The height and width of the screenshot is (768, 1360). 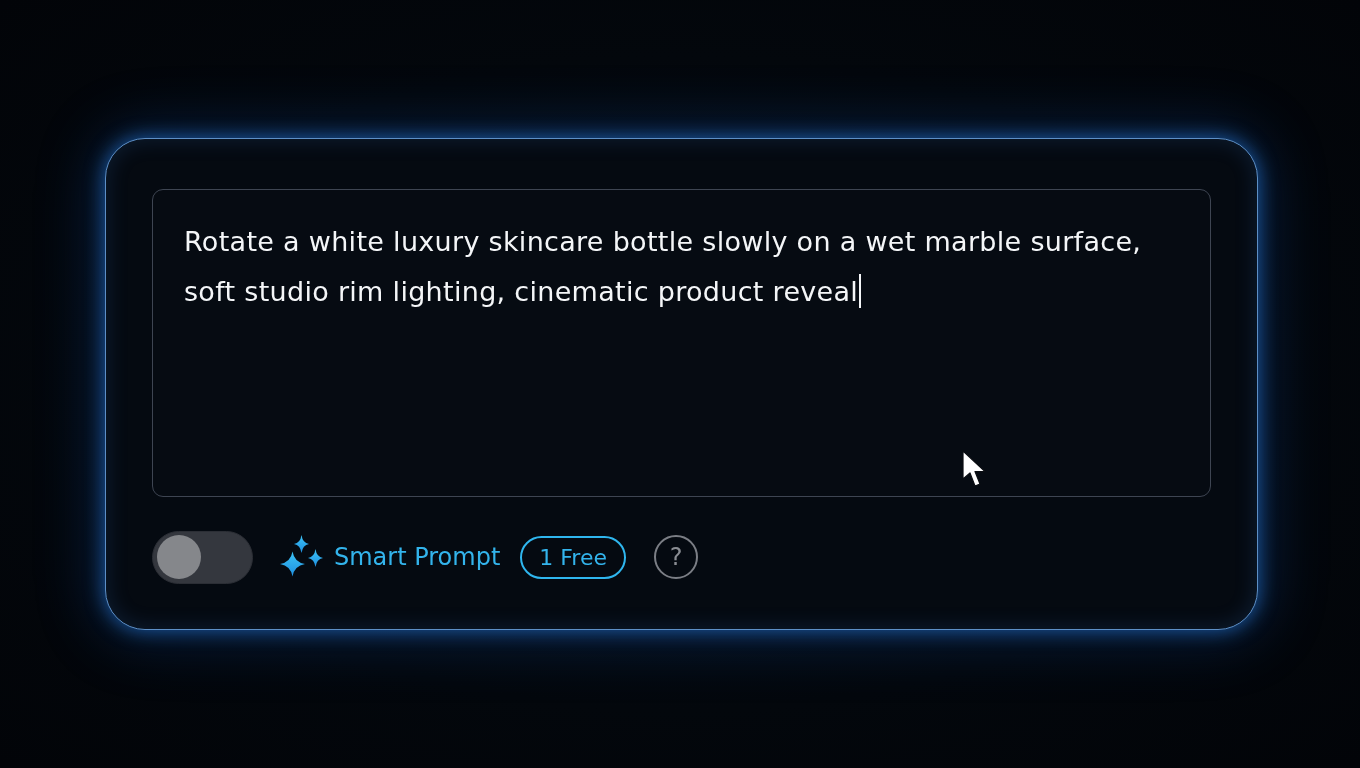 What do you see at coordinates (676, 557) in the screenshot?
I see `help-button: ?` at bounding box center [676, 557].